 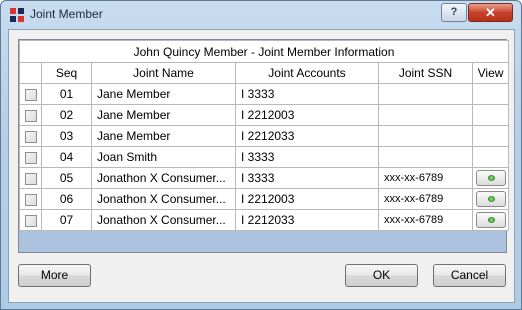 I want to click on table-row: 03 Jane Member I 2212033, so click(x=264, y=136).